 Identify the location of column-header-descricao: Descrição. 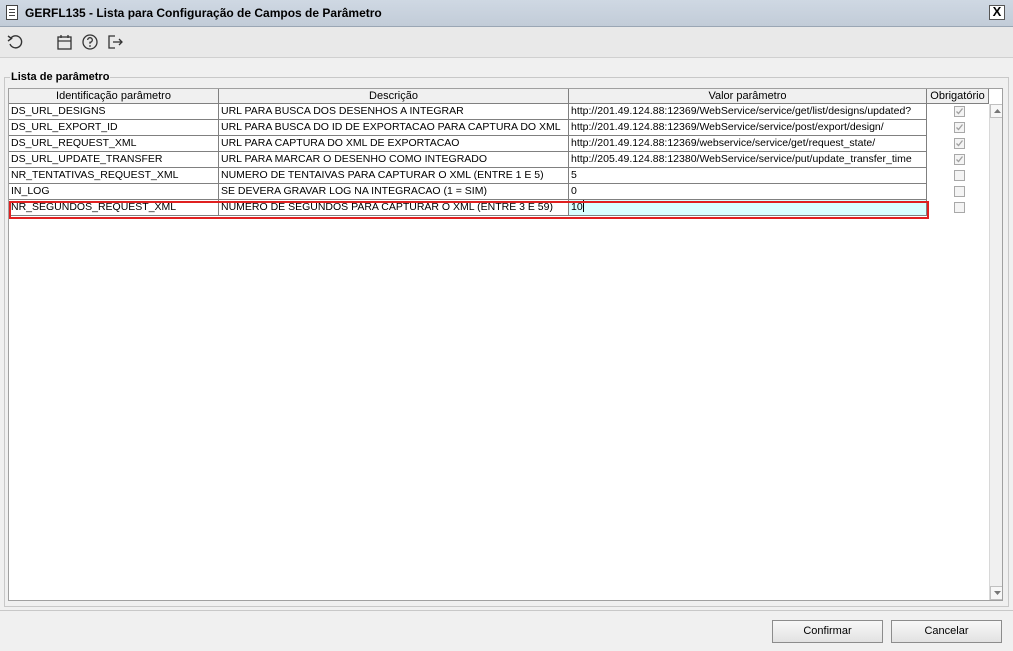
(394, 96).